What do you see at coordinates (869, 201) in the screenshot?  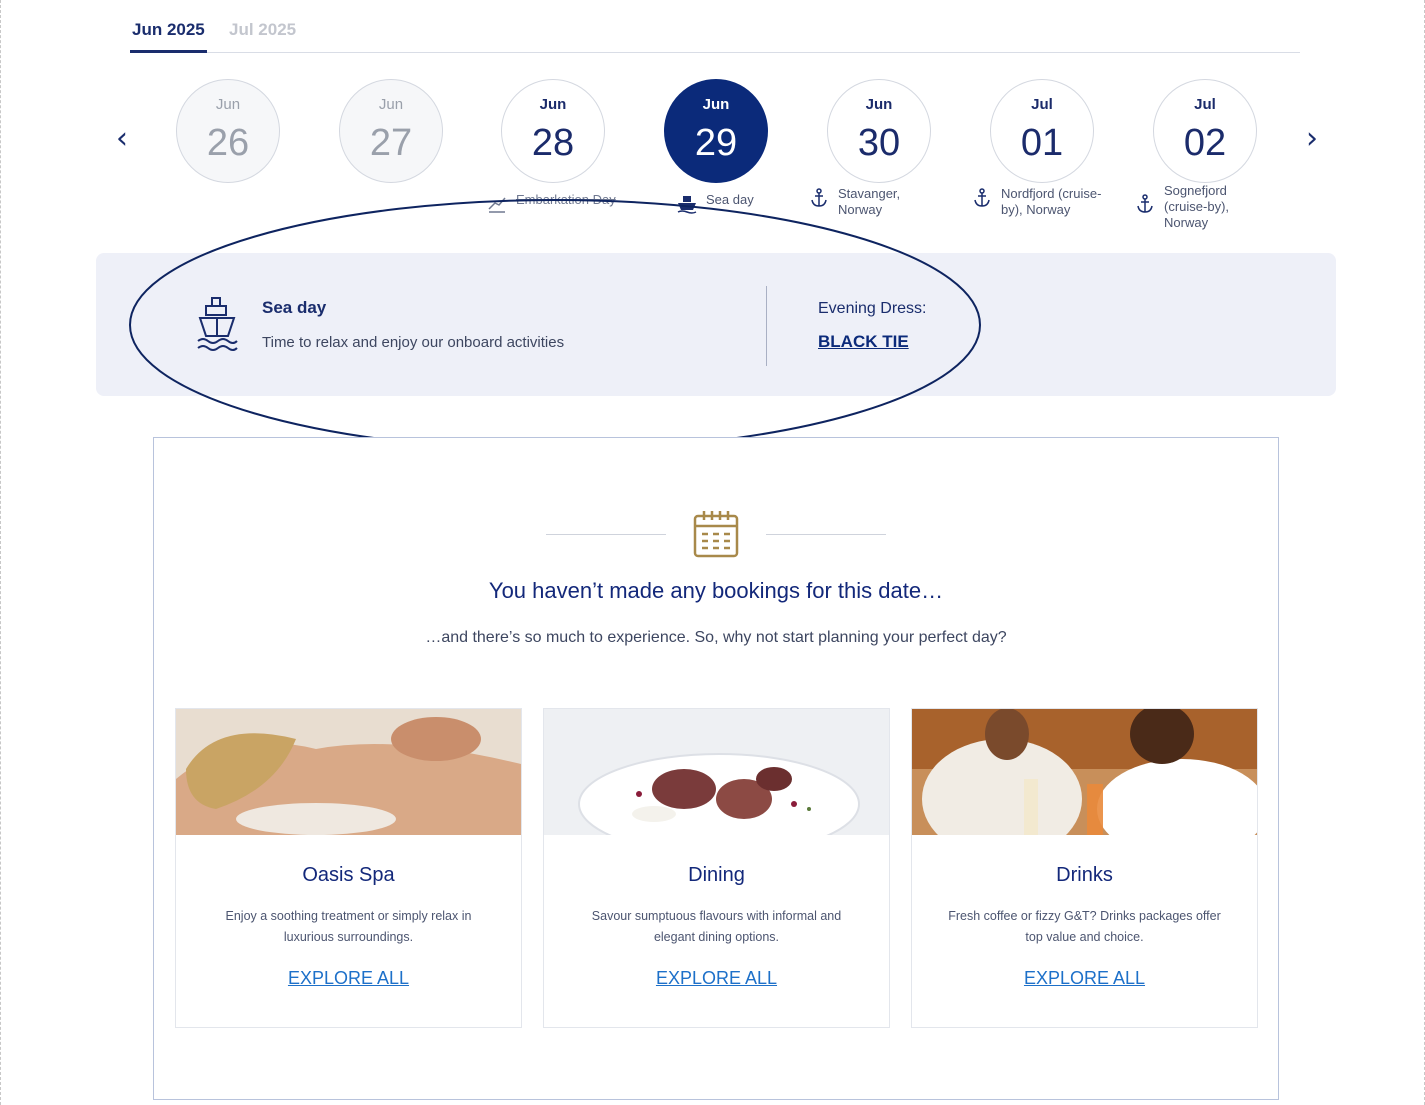 I see `day-caption-text: Stavanger, Norway` at bounding box center [869, 201].